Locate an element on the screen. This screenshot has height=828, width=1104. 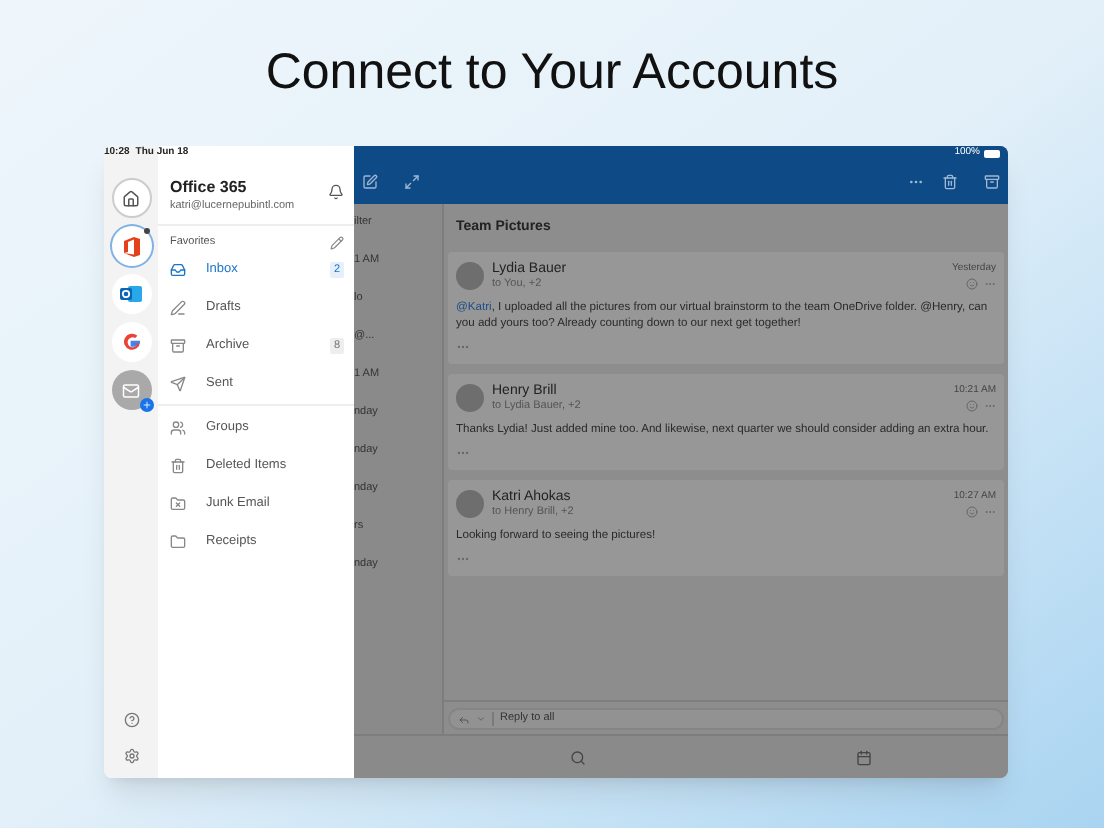
reply-icon is located at coordinates (464, 719).